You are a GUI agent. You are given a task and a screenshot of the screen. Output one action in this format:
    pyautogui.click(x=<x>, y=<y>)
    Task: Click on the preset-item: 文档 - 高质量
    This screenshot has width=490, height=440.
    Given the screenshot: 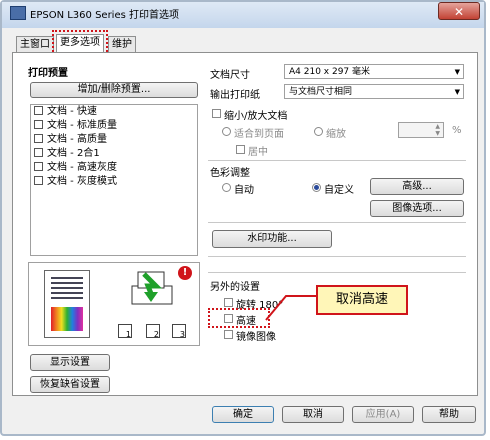 What is the action you would take?
    pyautogui.click(x=70, y=140)
    